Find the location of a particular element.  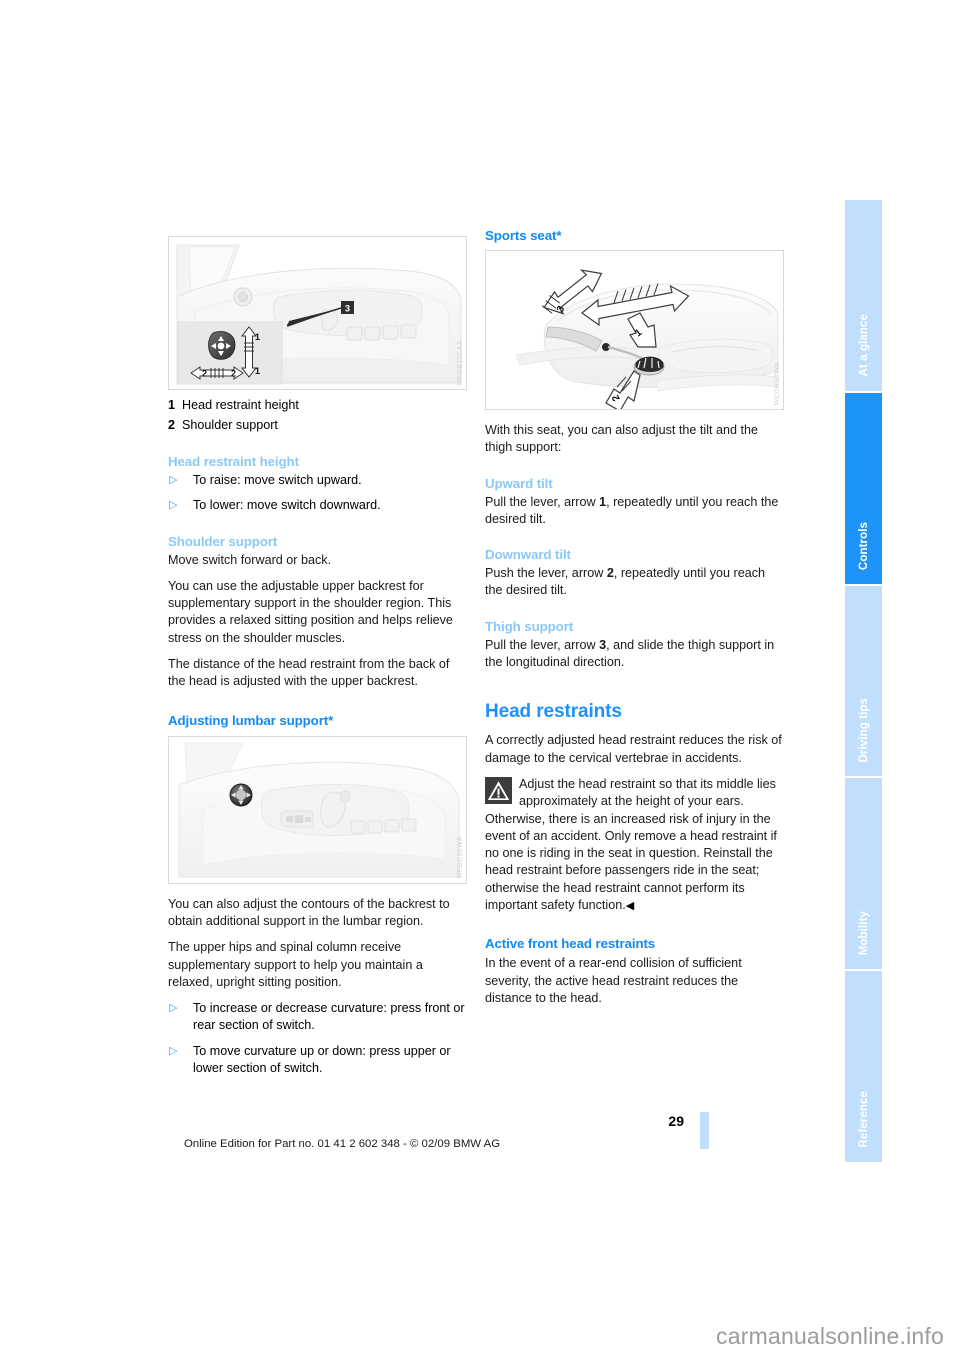

legend-item: 1 Head restraint height is located at coordinates (317, 405).